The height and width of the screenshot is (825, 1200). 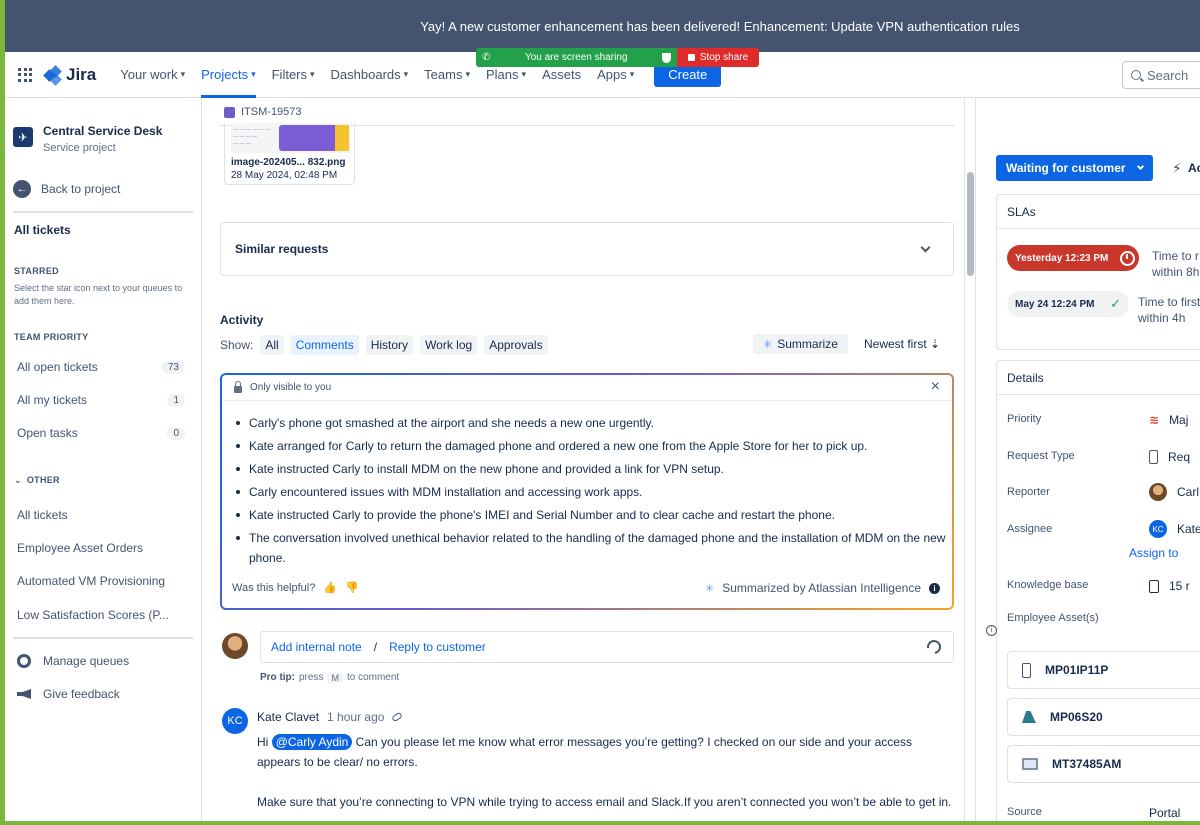 I want to click on starred-heading: STARRED, so click(x=36, y=271).